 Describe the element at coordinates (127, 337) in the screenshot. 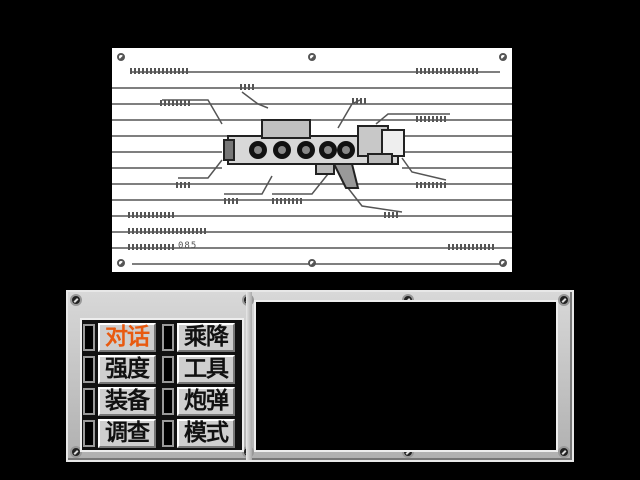

I see `command-label: 对话` at that location.